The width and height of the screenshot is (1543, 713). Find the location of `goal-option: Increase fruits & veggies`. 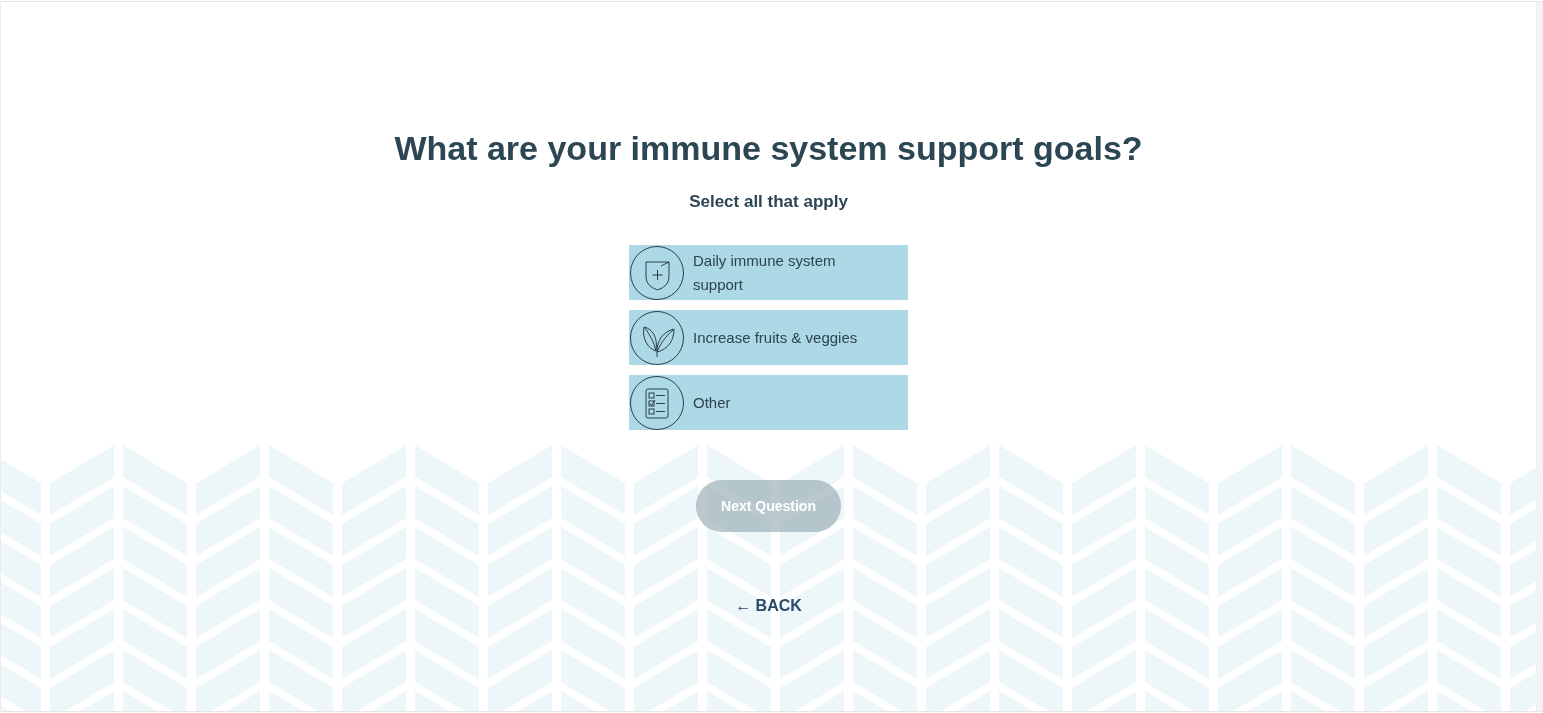

goal-option: Increase fruits & veggies is located at coordinates (768, 337).